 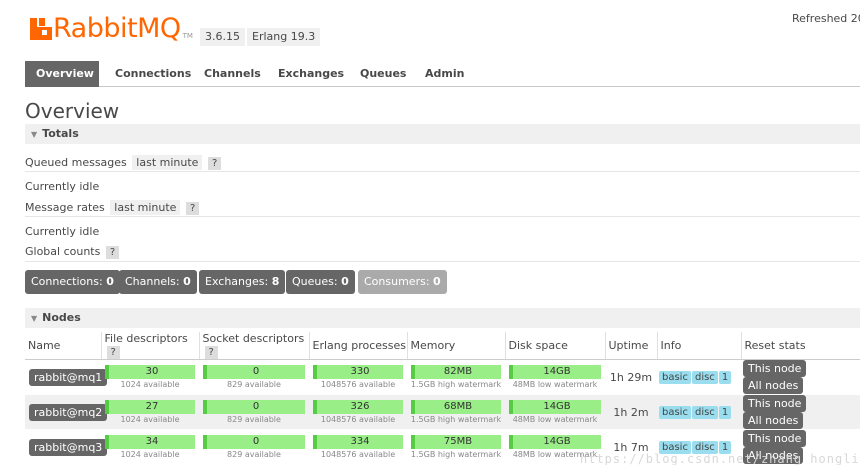 What do you see at coordinates (311, 74) in the screenshot?
I see `tab-exchanges: Exchanges` at bounding box center [311, 74].